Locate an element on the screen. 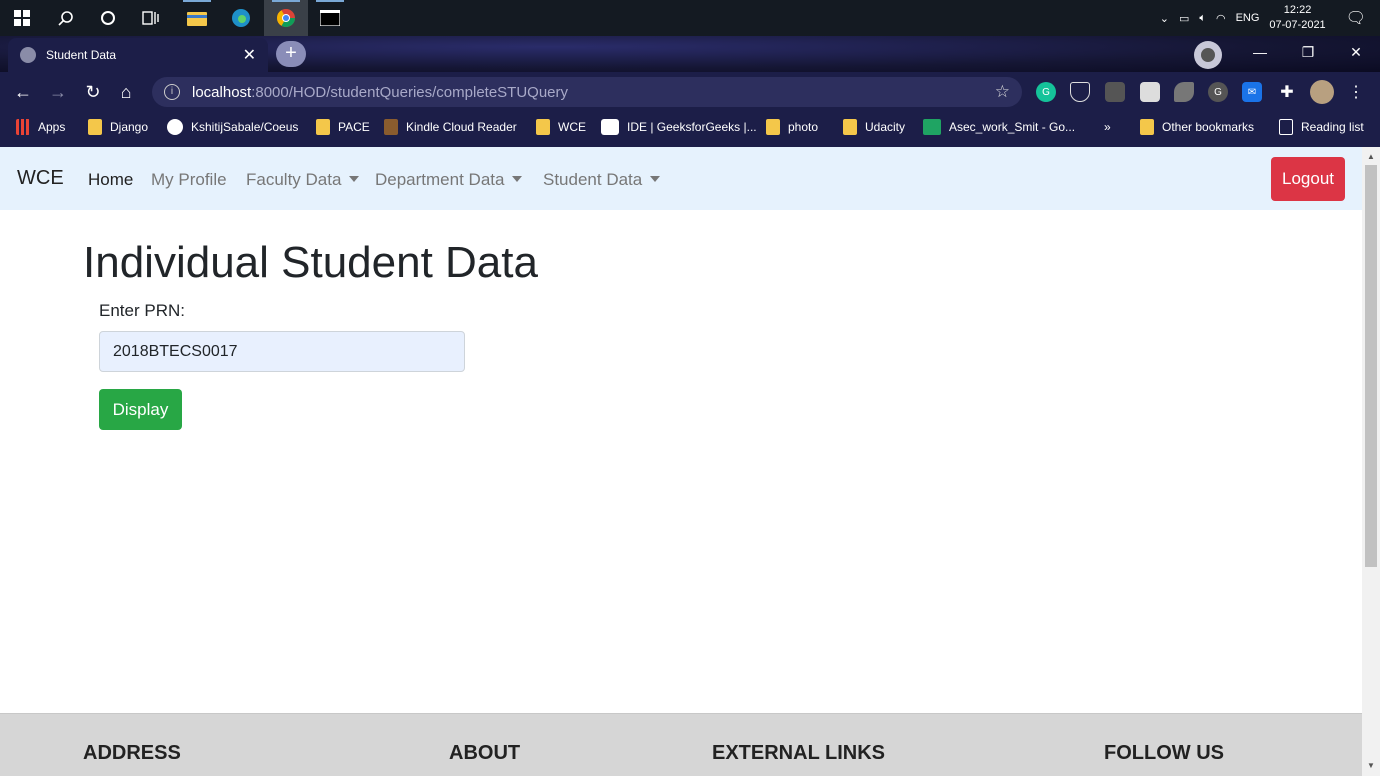 This screenshot has width=1380, height=776. scroll-down-icon: ▼ is located at coordinates (1371, 766).